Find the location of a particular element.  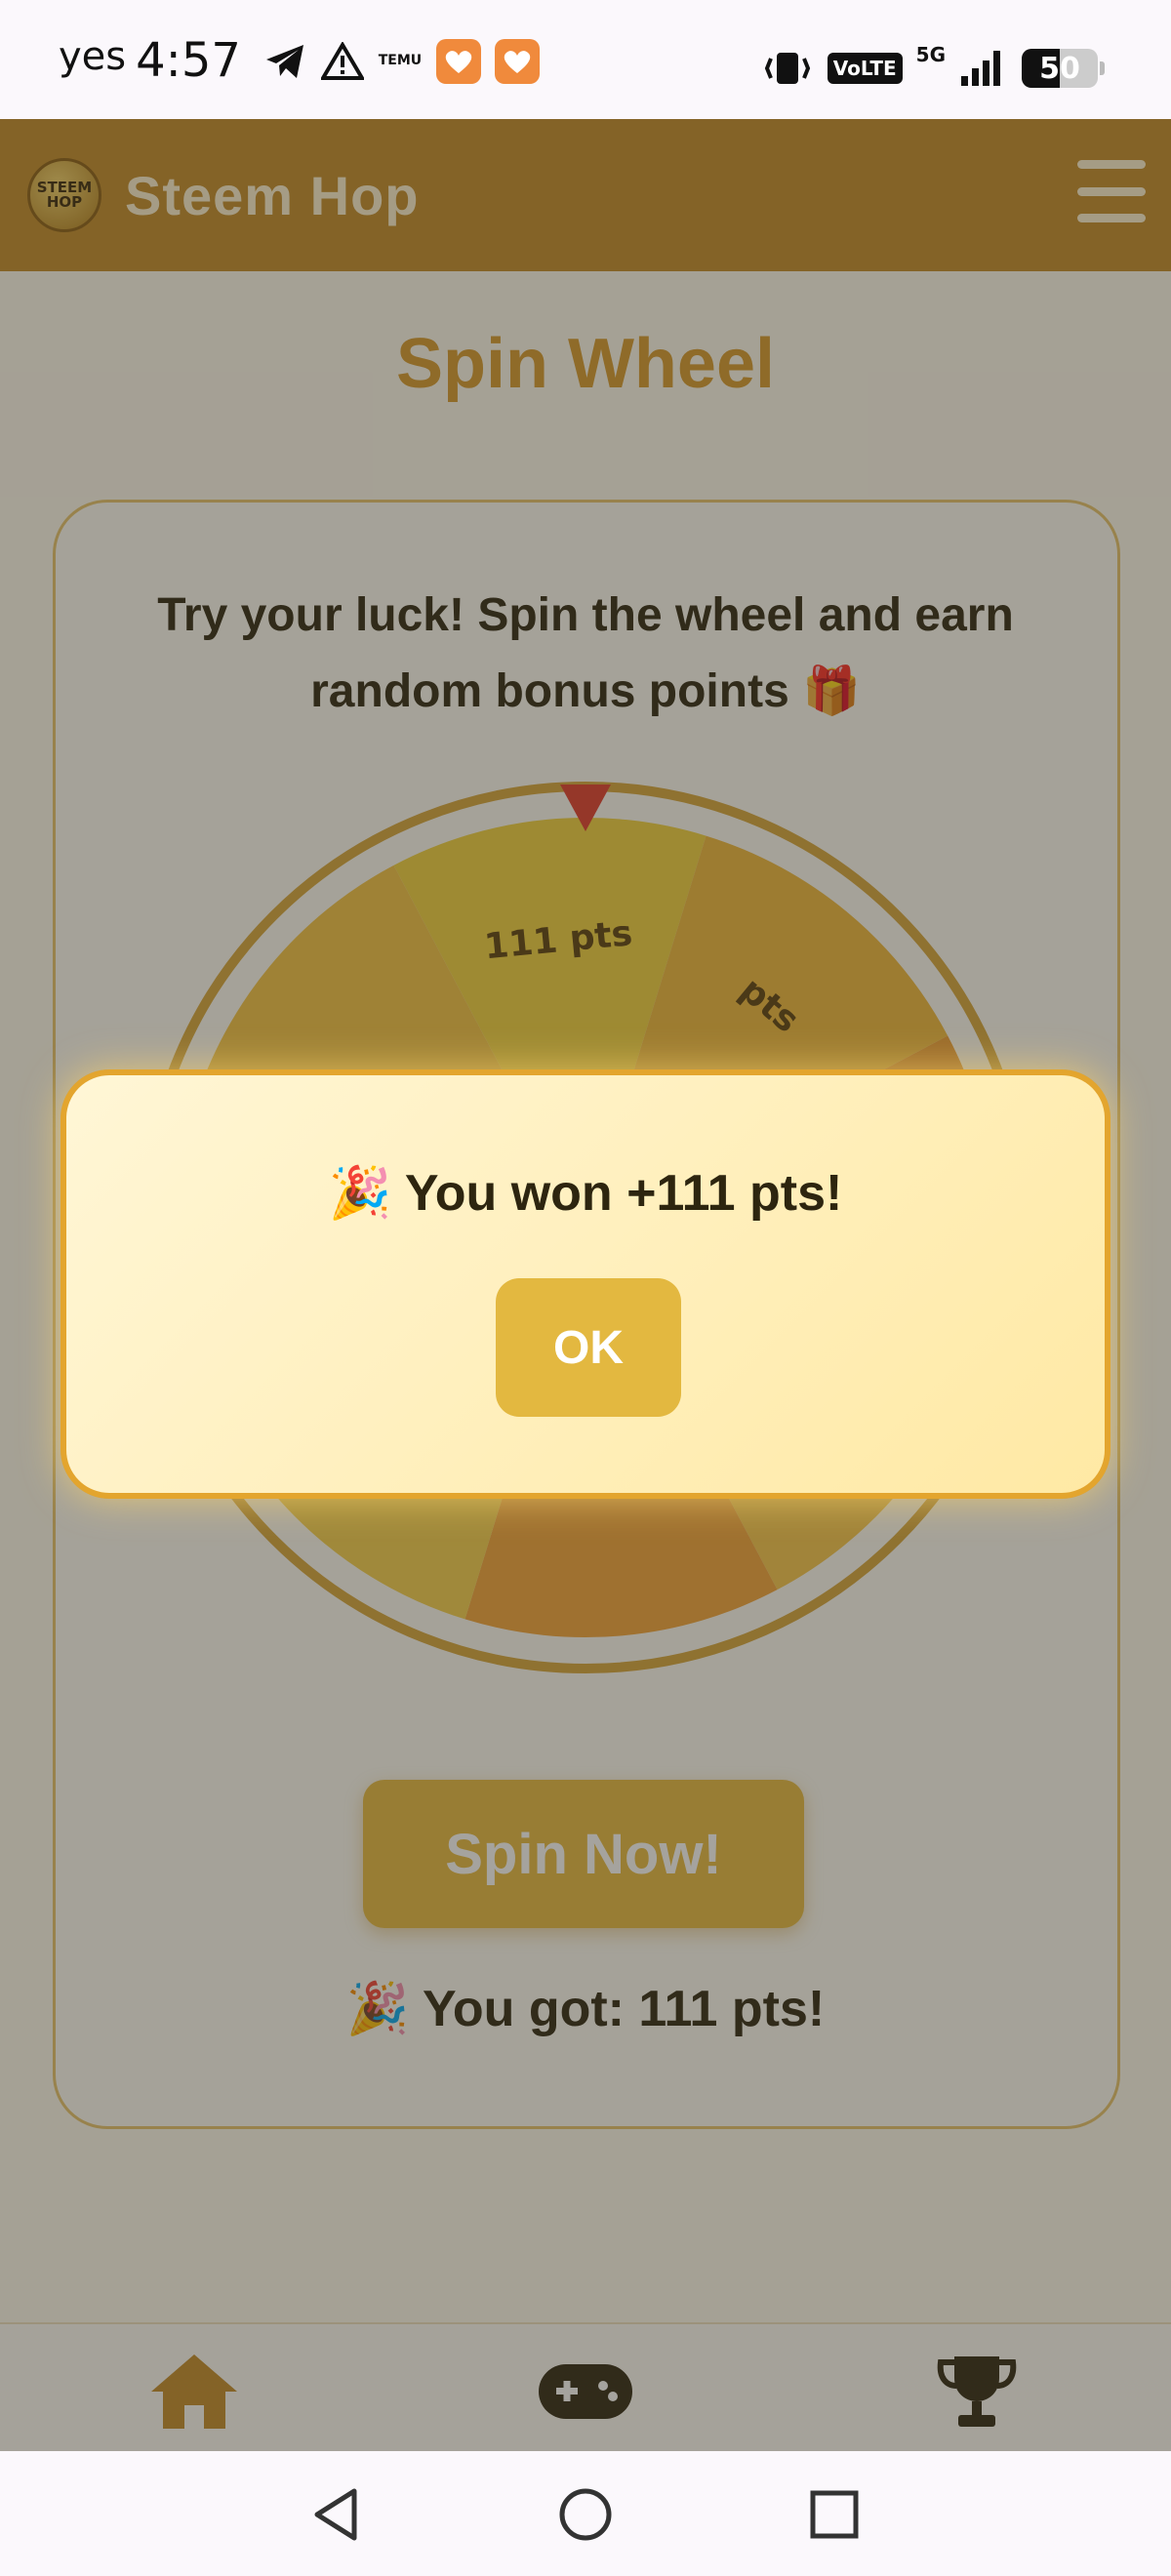

back-button is located at coordinates (337, 2514).